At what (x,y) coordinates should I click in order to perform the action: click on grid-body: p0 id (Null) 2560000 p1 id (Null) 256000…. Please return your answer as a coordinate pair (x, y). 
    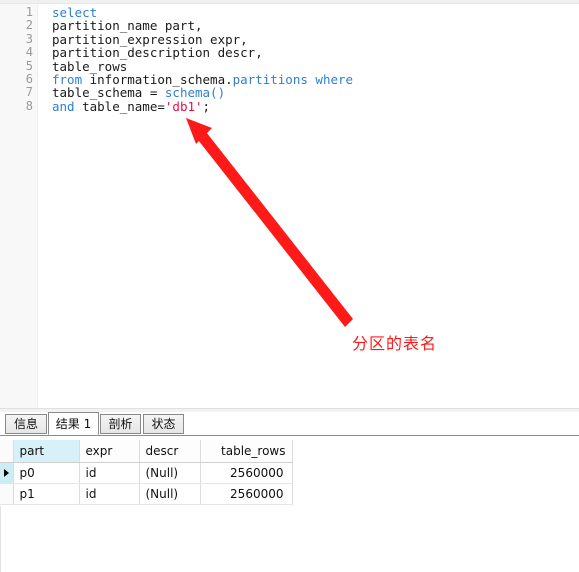
    Looking at the image, I should click on (146, 483).